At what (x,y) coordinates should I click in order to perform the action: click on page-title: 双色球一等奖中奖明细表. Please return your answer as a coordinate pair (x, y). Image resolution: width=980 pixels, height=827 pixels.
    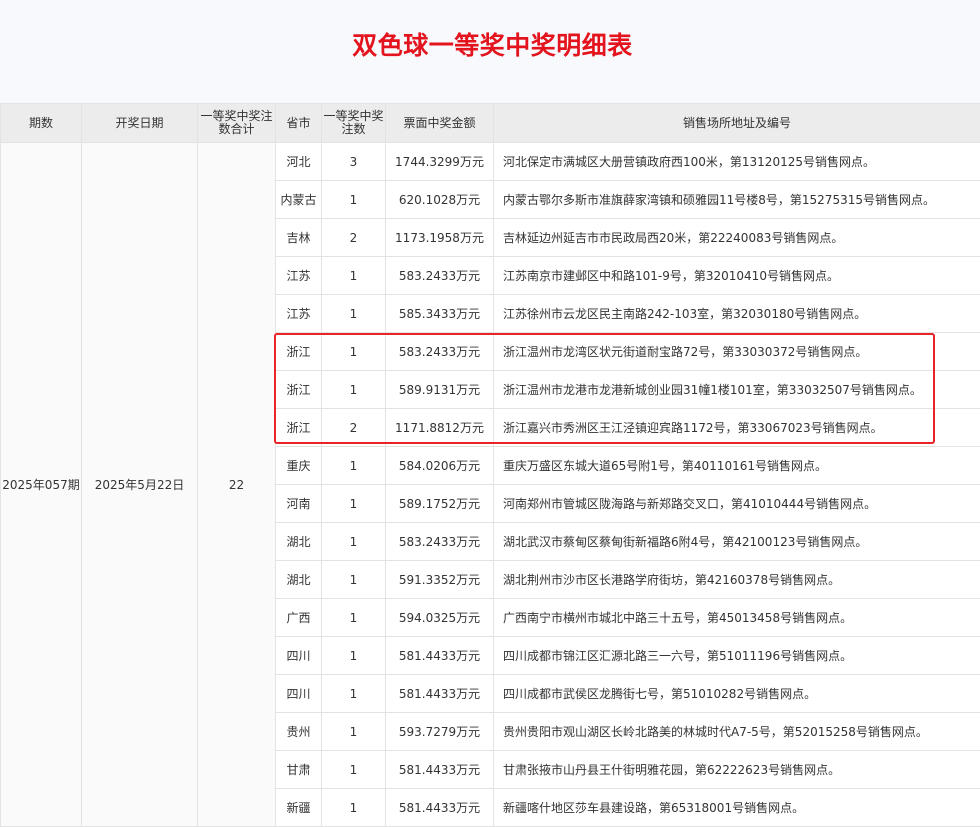
    Looking at the image, I should click on (490, 44).